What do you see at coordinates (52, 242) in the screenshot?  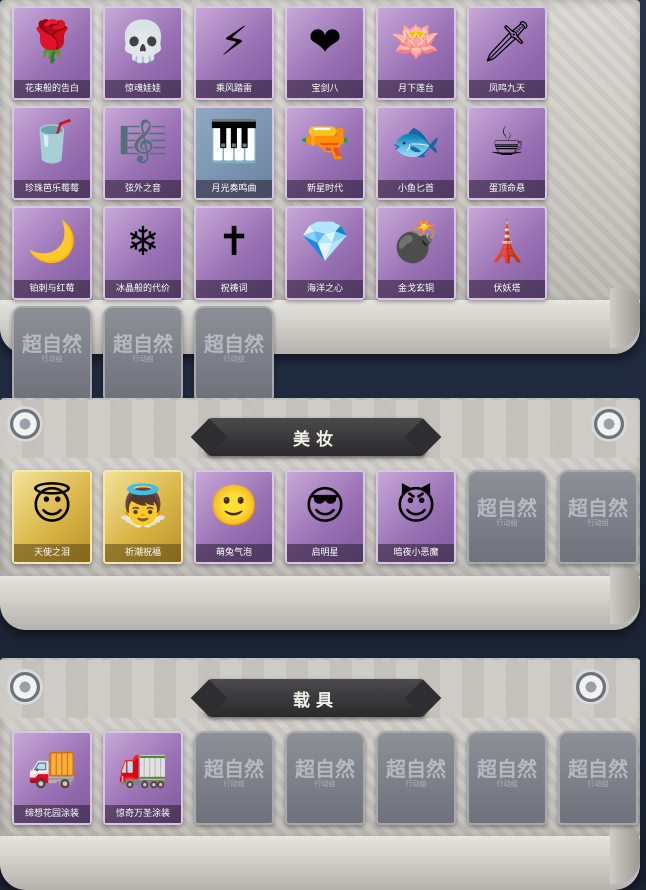 I see `scythe-icon: 🌙` at bounding box center [52, 242].